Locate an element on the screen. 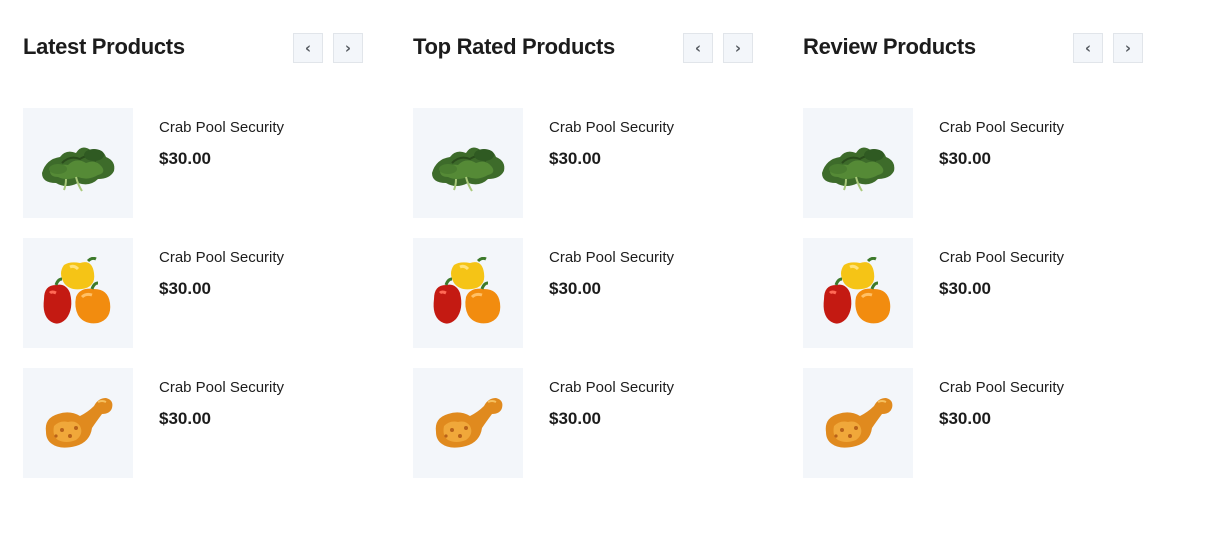 This screenshot has width=1208, height=542. section-header: Latest Products ‹ › is located at coordinates (193, 48).